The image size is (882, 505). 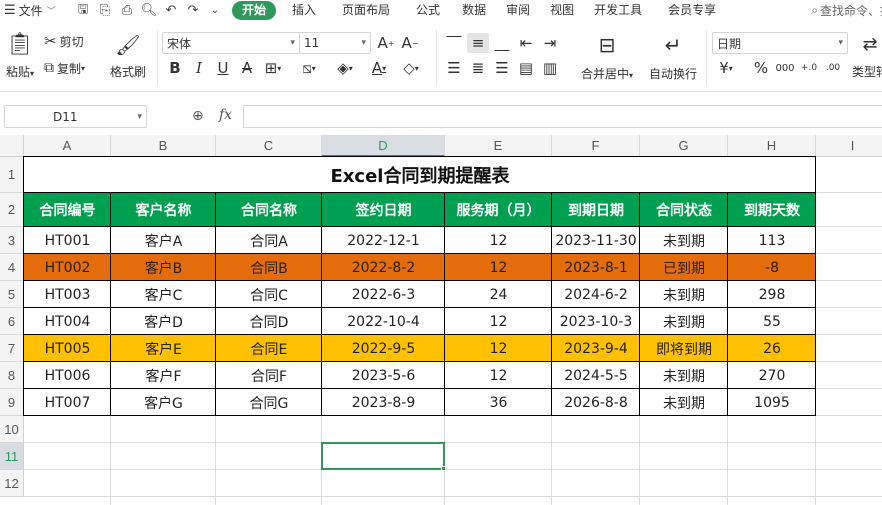 I want to click on data-cell: 2022-9-5, so click(x=383, y=348).